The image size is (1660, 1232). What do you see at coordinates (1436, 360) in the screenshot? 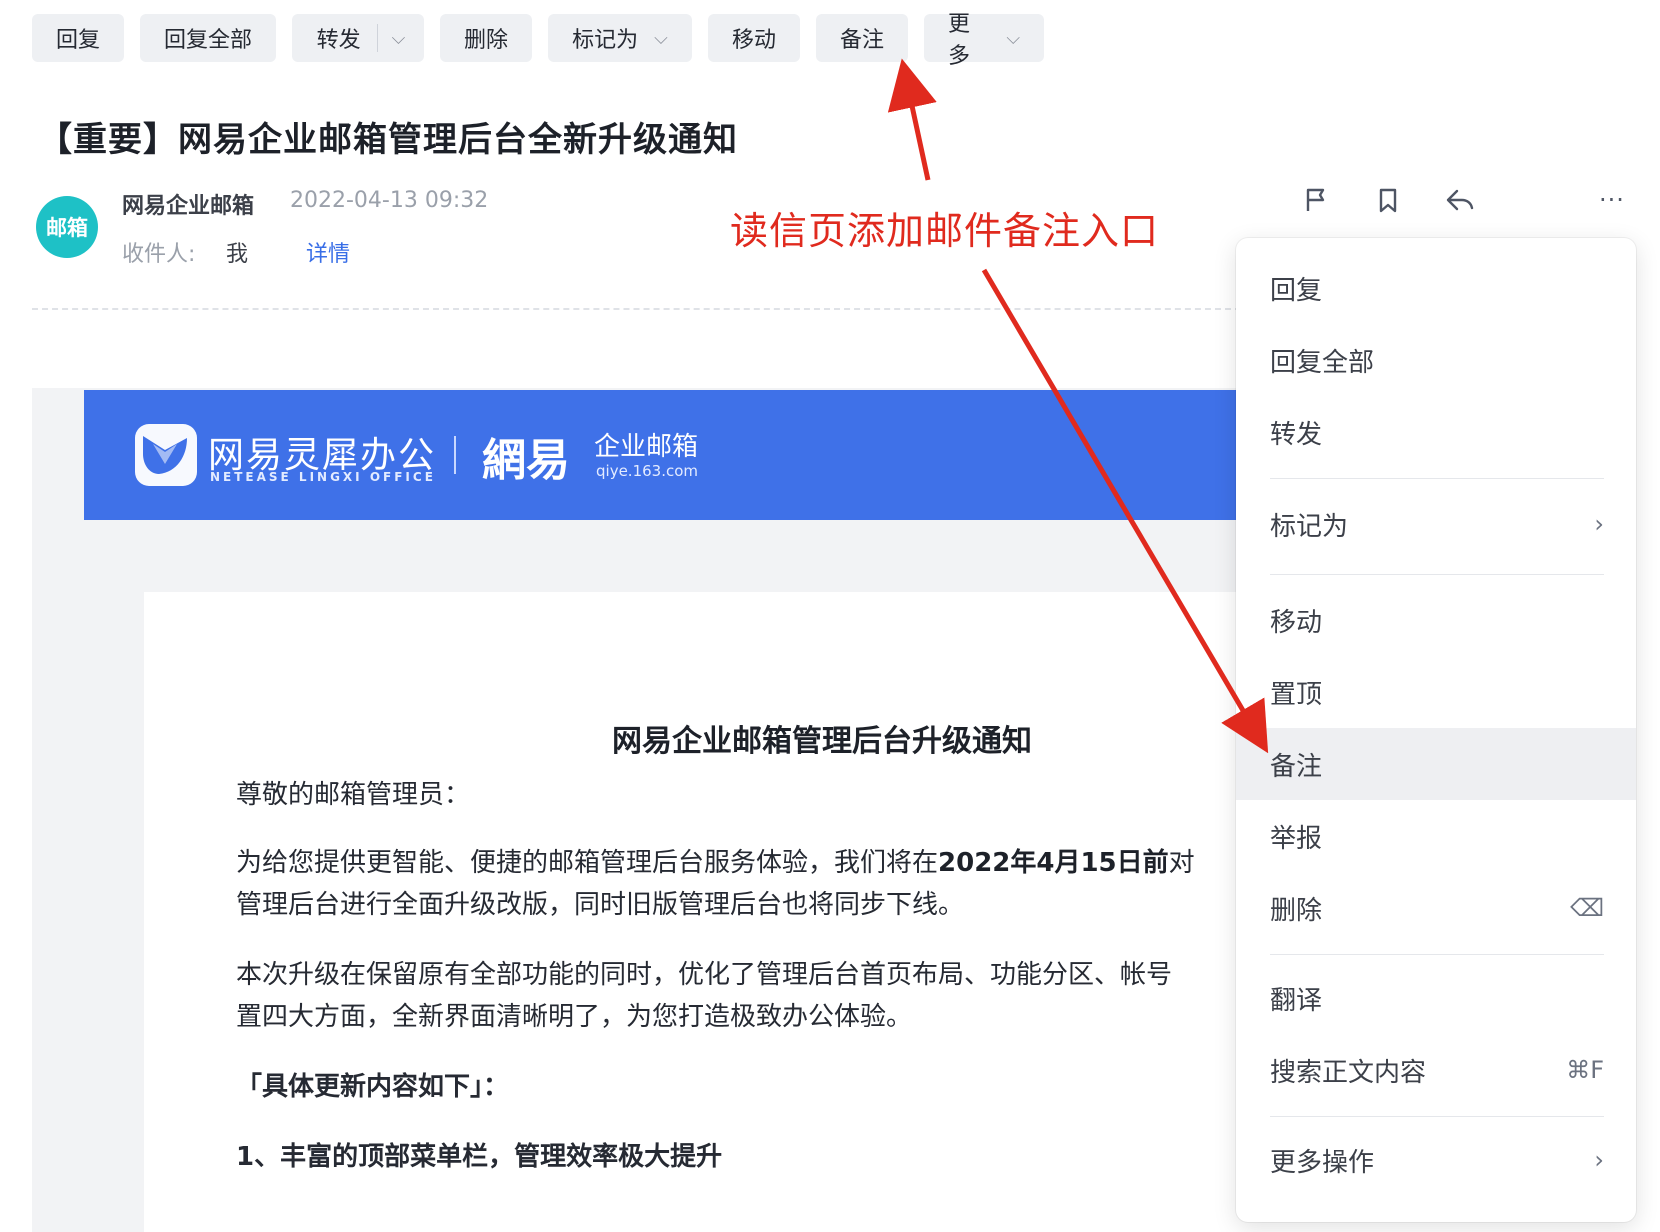
I see `menu-item-reply-all: 回复全部` at bounding box center [1436, 360].